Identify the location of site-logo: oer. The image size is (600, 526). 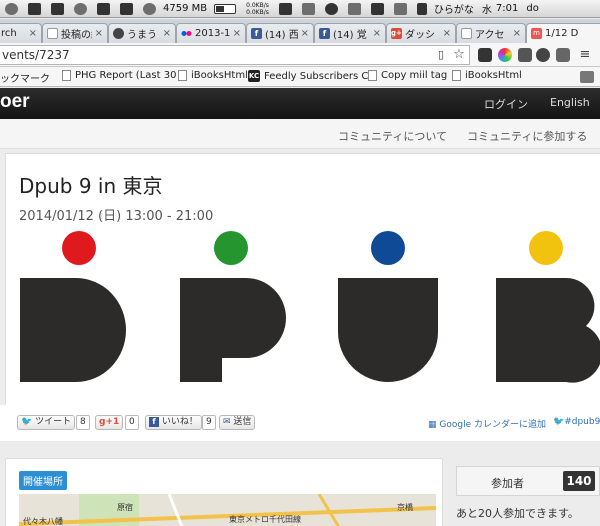
(15, 102).